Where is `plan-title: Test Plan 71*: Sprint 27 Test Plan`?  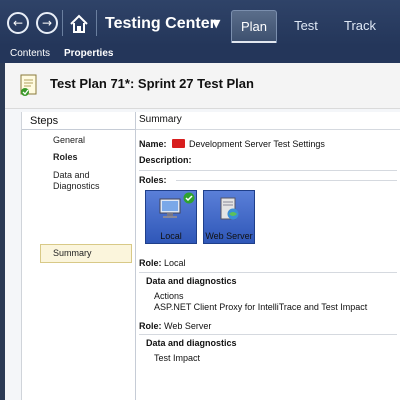 plan-title: Test Plan 71*: Sprint 27 Test Plan is located at coordinates (152, 83).